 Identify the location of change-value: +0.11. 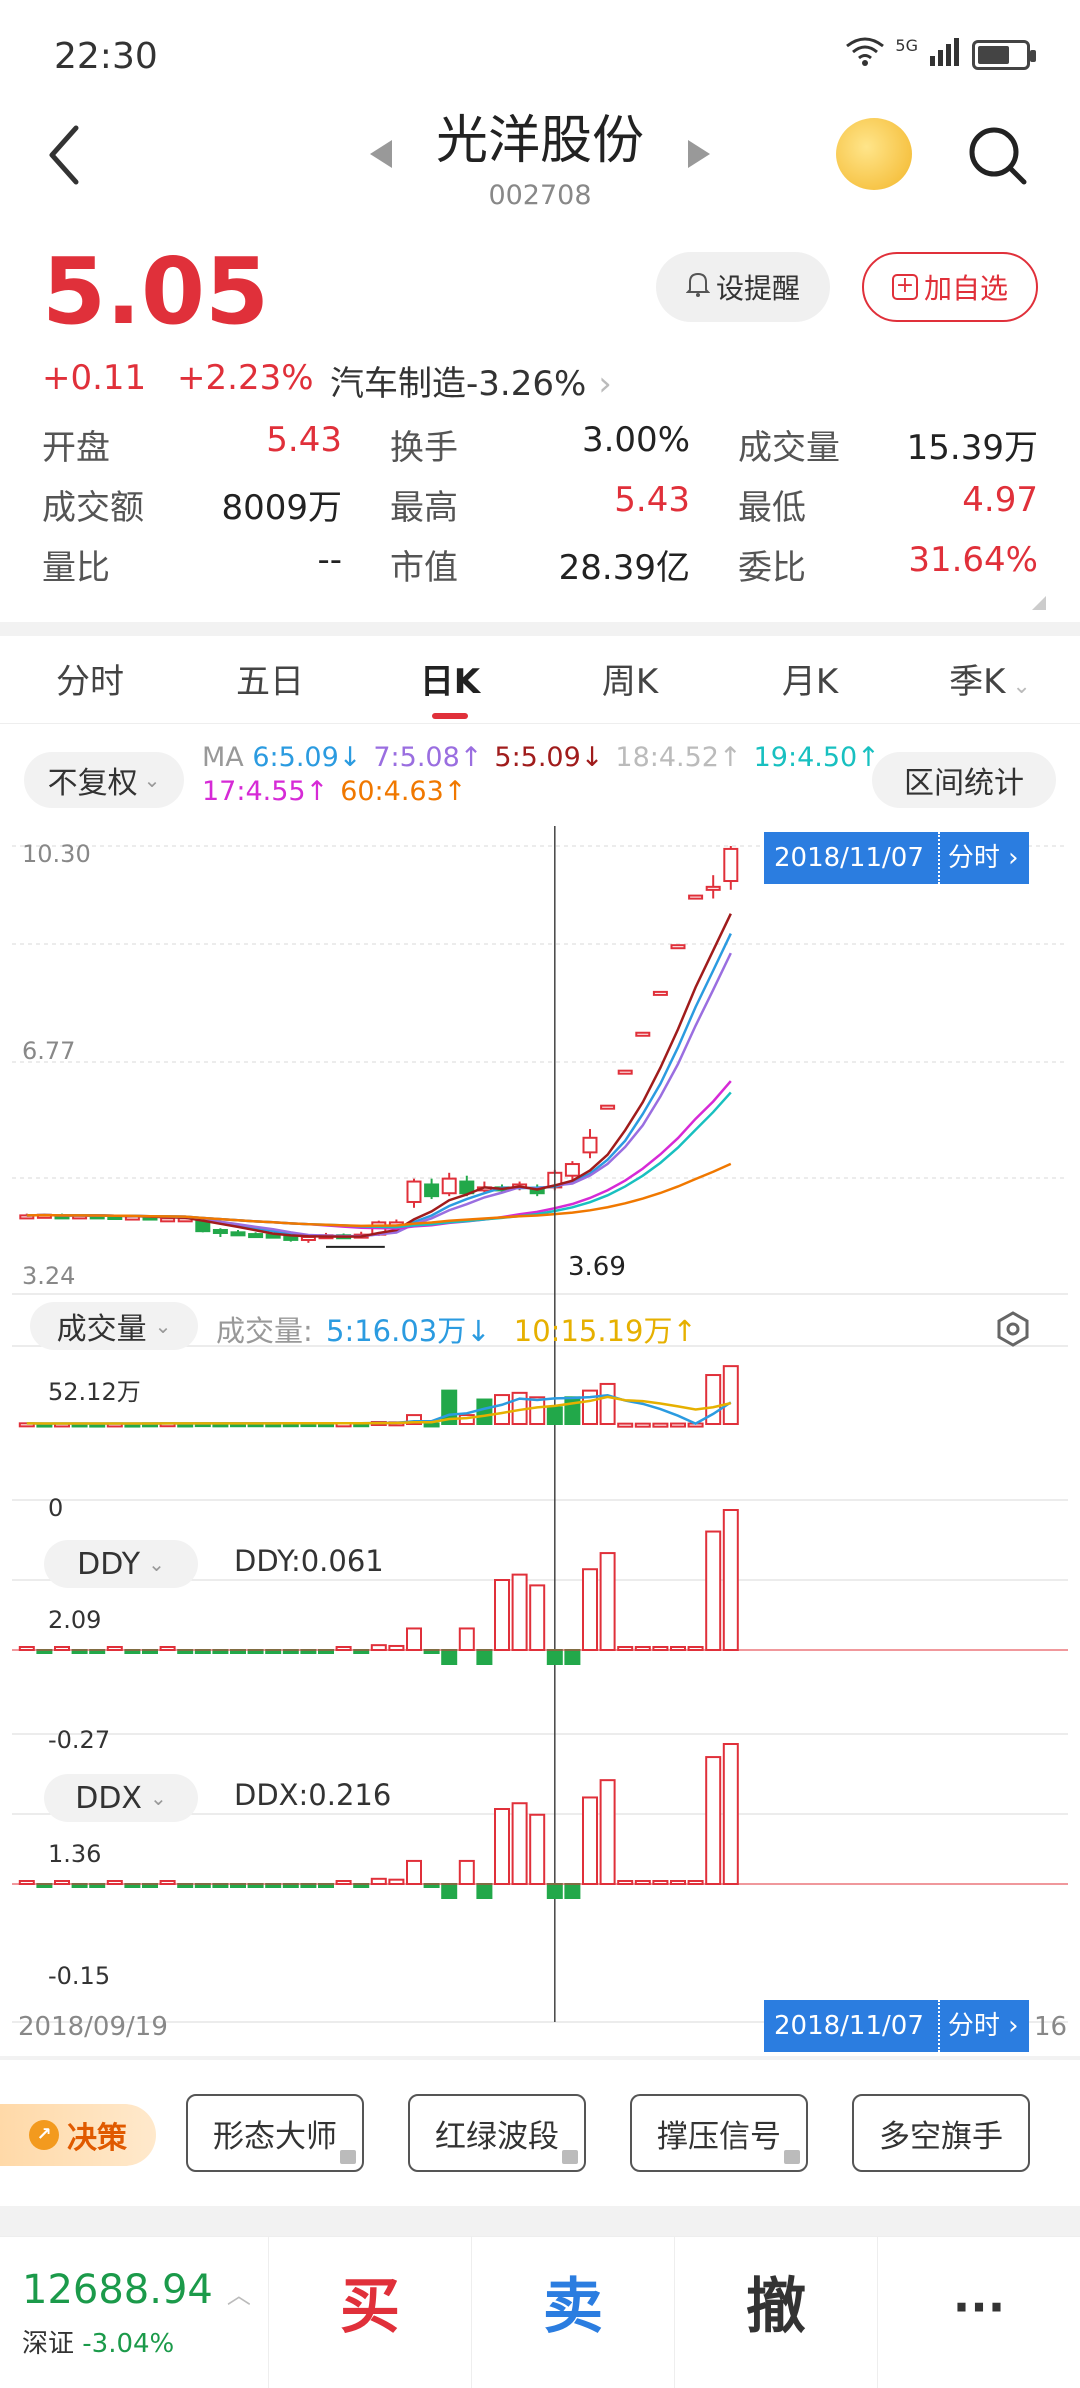
(94, 378).